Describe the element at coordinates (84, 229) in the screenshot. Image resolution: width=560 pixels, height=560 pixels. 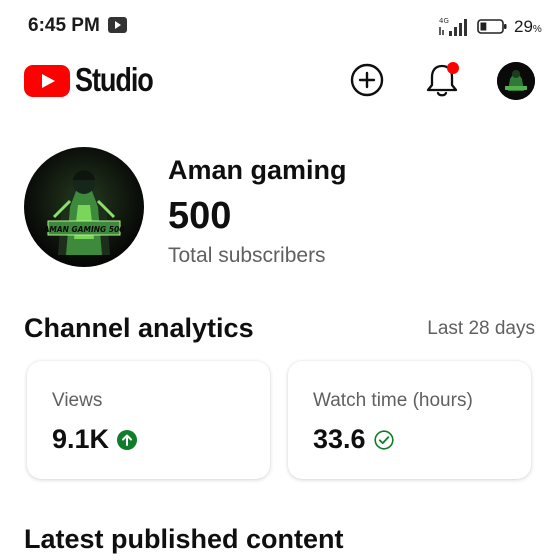
I see `avatar-text: AMAN GAMING 500` at that location.